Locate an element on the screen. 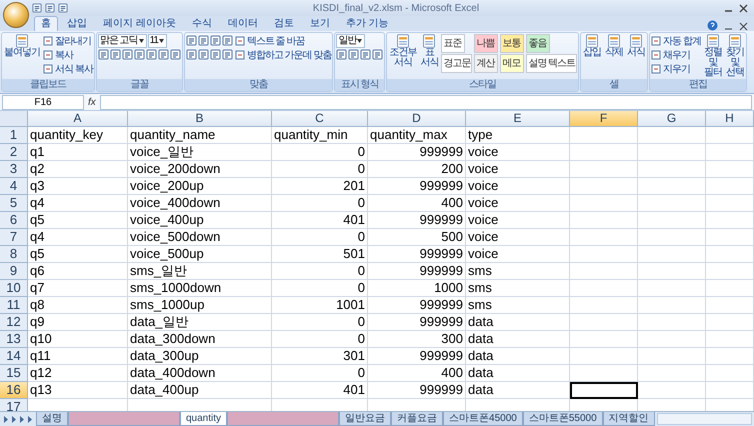  ribbon-tab: 검토 is located at coordinates (283, 23).